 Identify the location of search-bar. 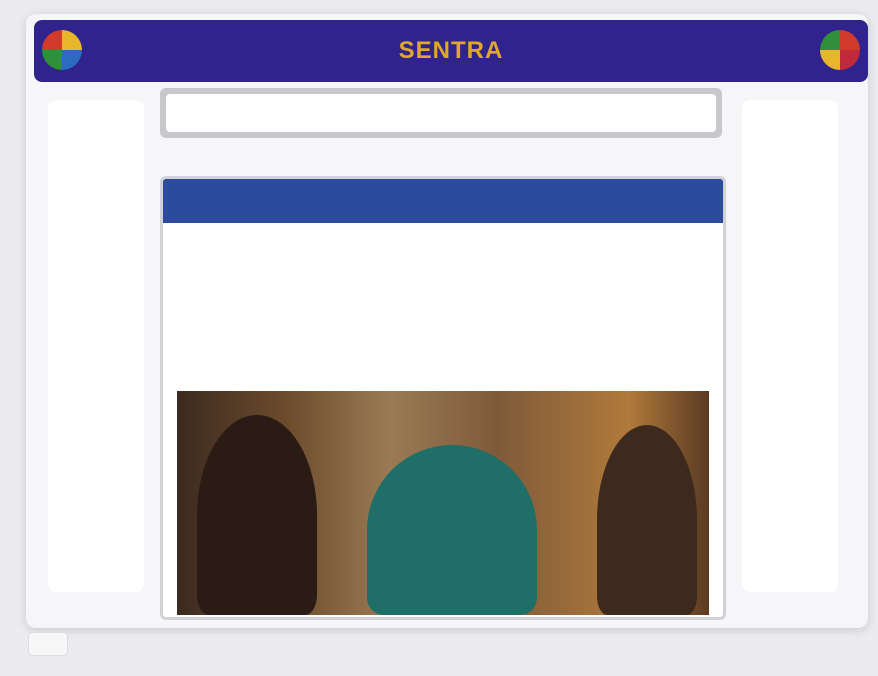
(441, 113).